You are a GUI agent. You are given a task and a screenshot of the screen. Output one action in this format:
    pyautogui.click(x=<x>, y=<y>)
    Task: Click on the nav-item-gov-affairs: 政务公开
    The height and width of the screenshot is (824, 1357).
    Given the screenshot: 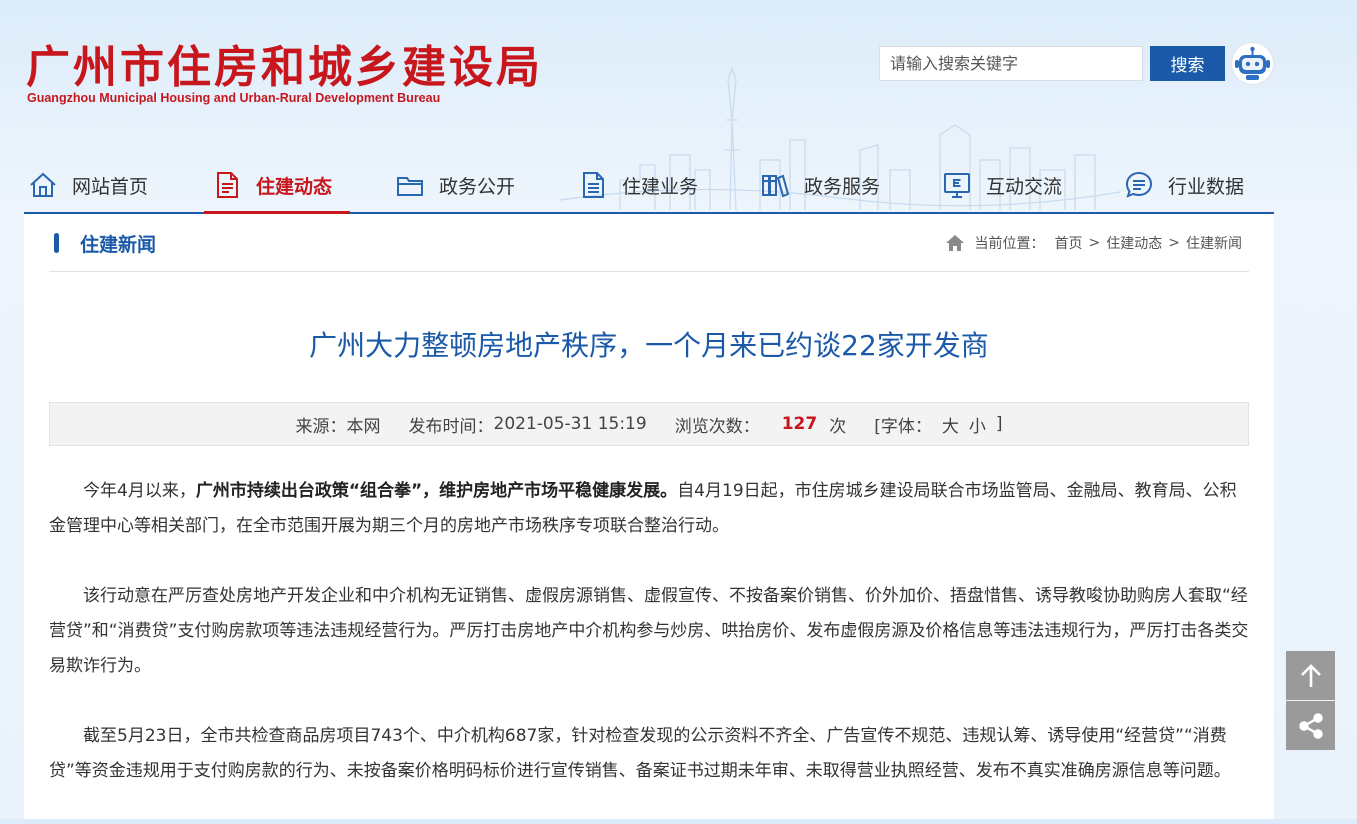 What is the action you would take?
    pyautogui.click(x=455, y=185)
    